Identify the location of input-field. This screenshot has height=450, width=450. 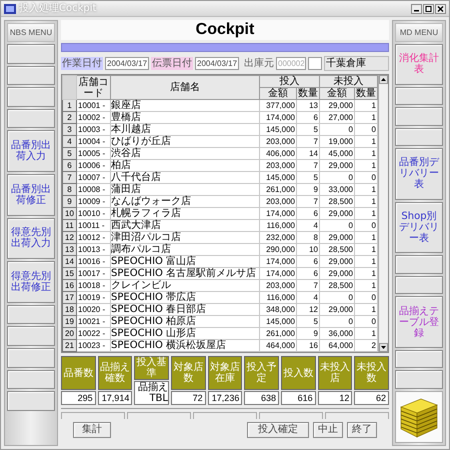
(315, 63).